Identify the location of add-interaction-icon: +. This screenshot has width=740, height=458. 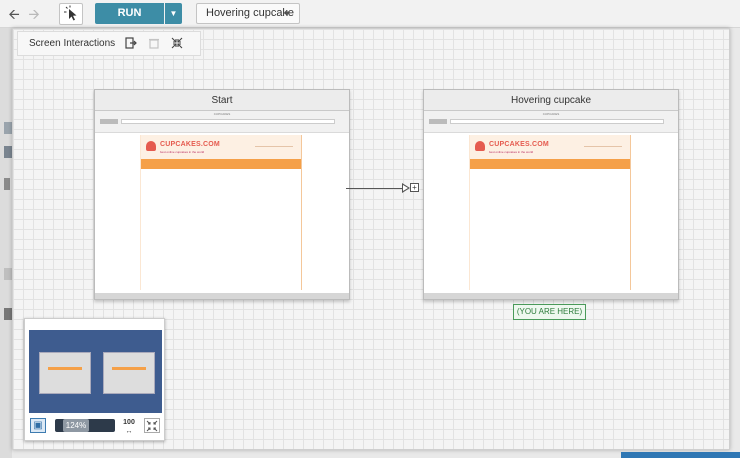
(414, 187).